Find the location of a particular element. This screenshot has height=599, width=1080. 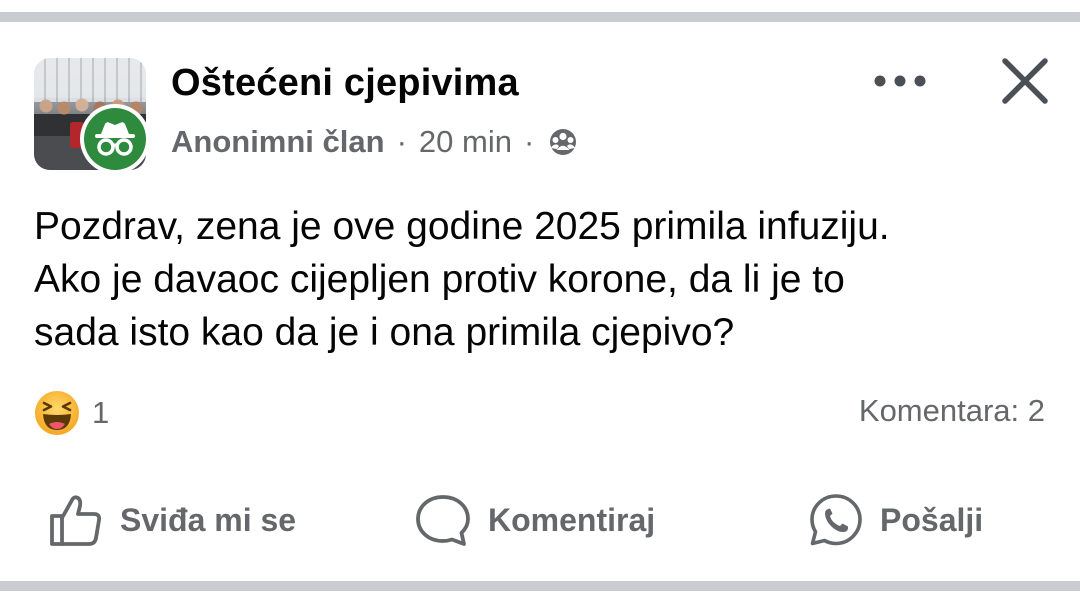

more-options-button is located at coordinates (900, 81).